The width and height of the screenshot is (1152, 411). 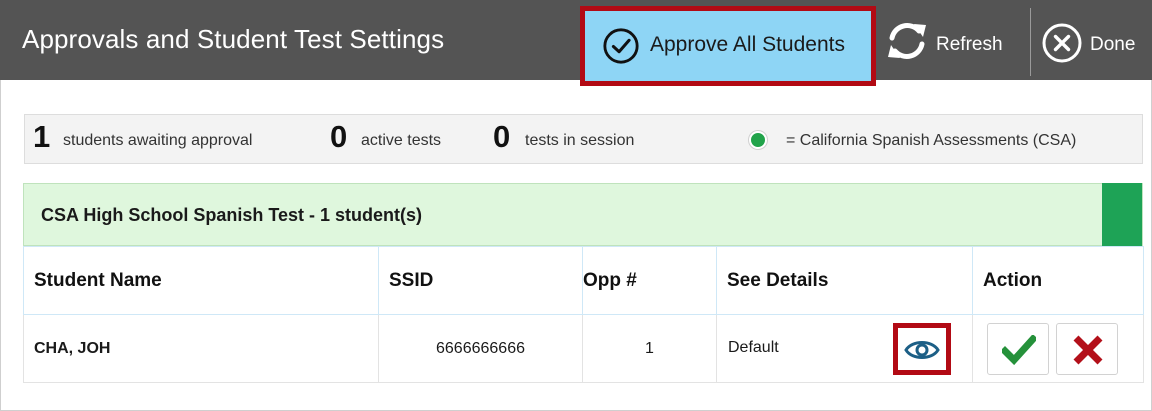 What do you see at coordinates (1122, 214) in the screenshot?
I see `test-group-accent` at bounding box center [1122, 214].